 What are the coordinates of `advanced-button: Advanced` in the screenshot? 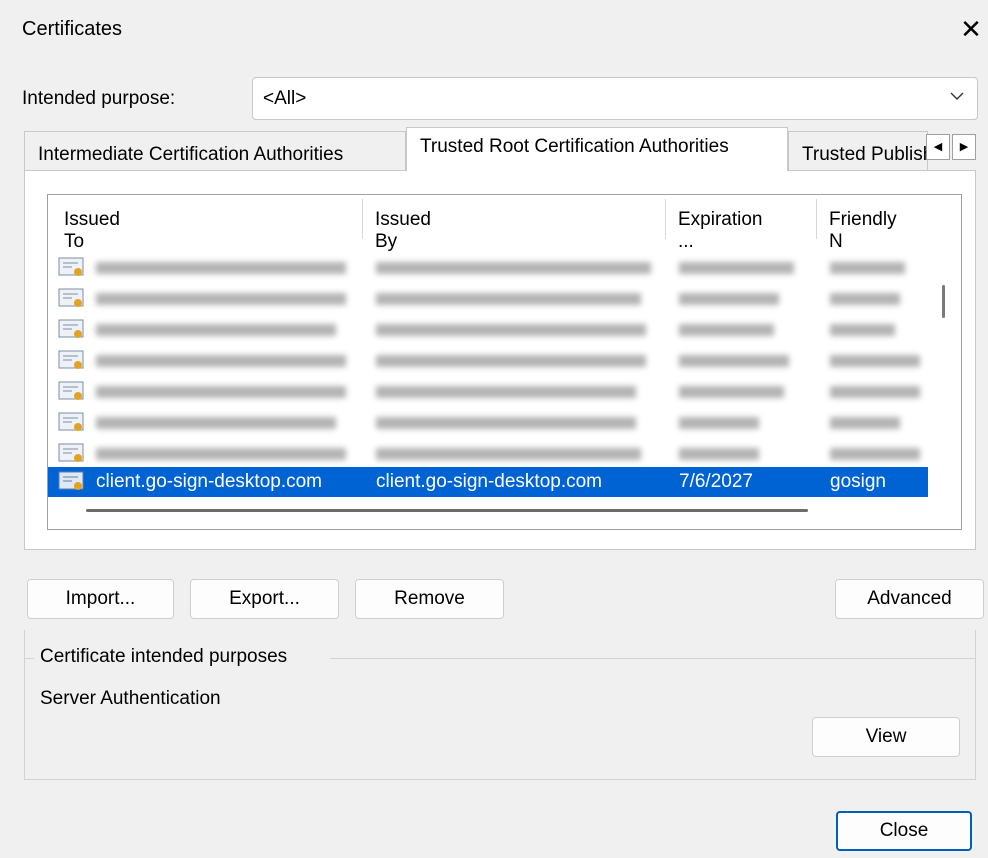 It's located at (909, 599).